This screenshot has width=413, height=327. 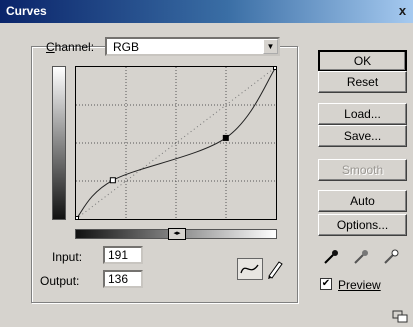 I want to click on auto-button: Auto, so click(x=362, y=201).